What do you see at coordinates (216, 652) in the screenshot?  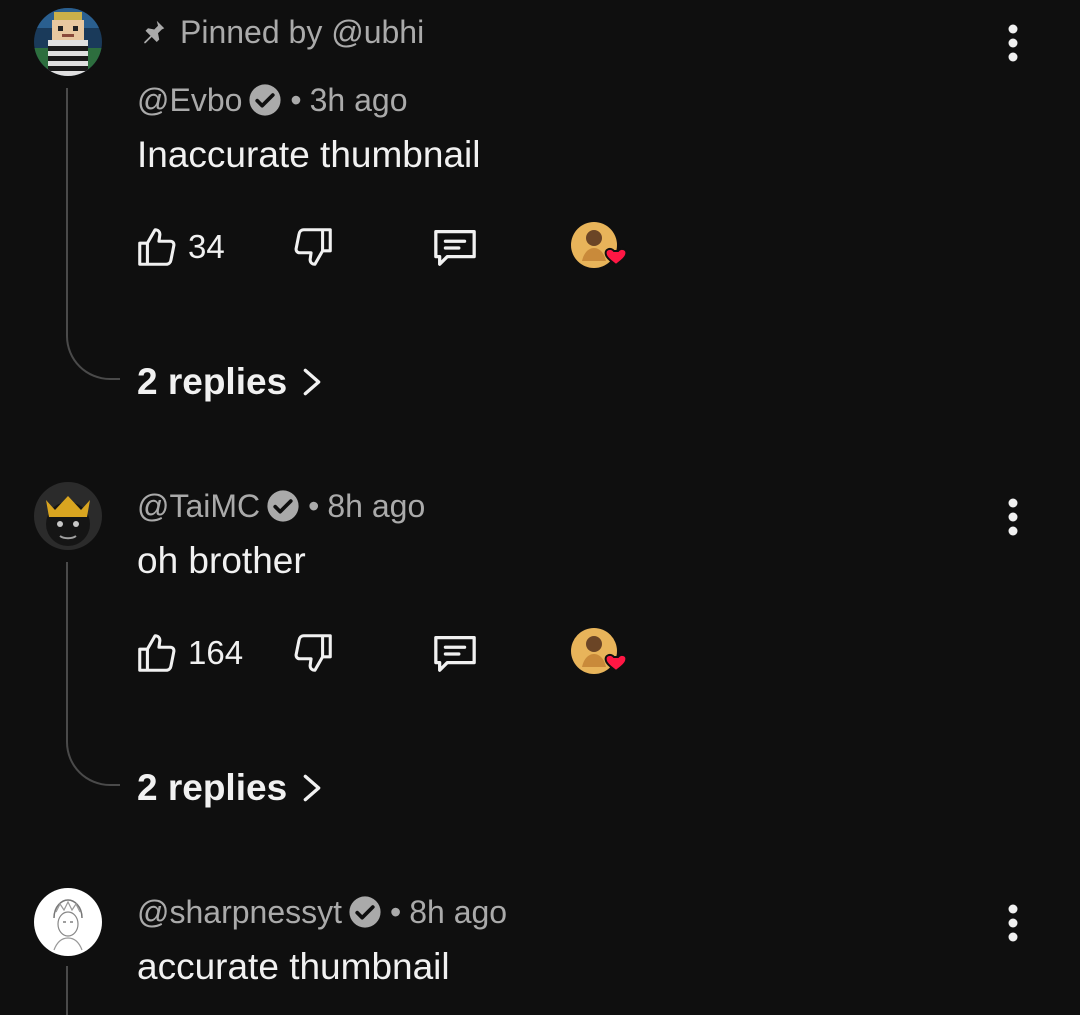 I see `like-count: 164` at bounding box center [216, 652].